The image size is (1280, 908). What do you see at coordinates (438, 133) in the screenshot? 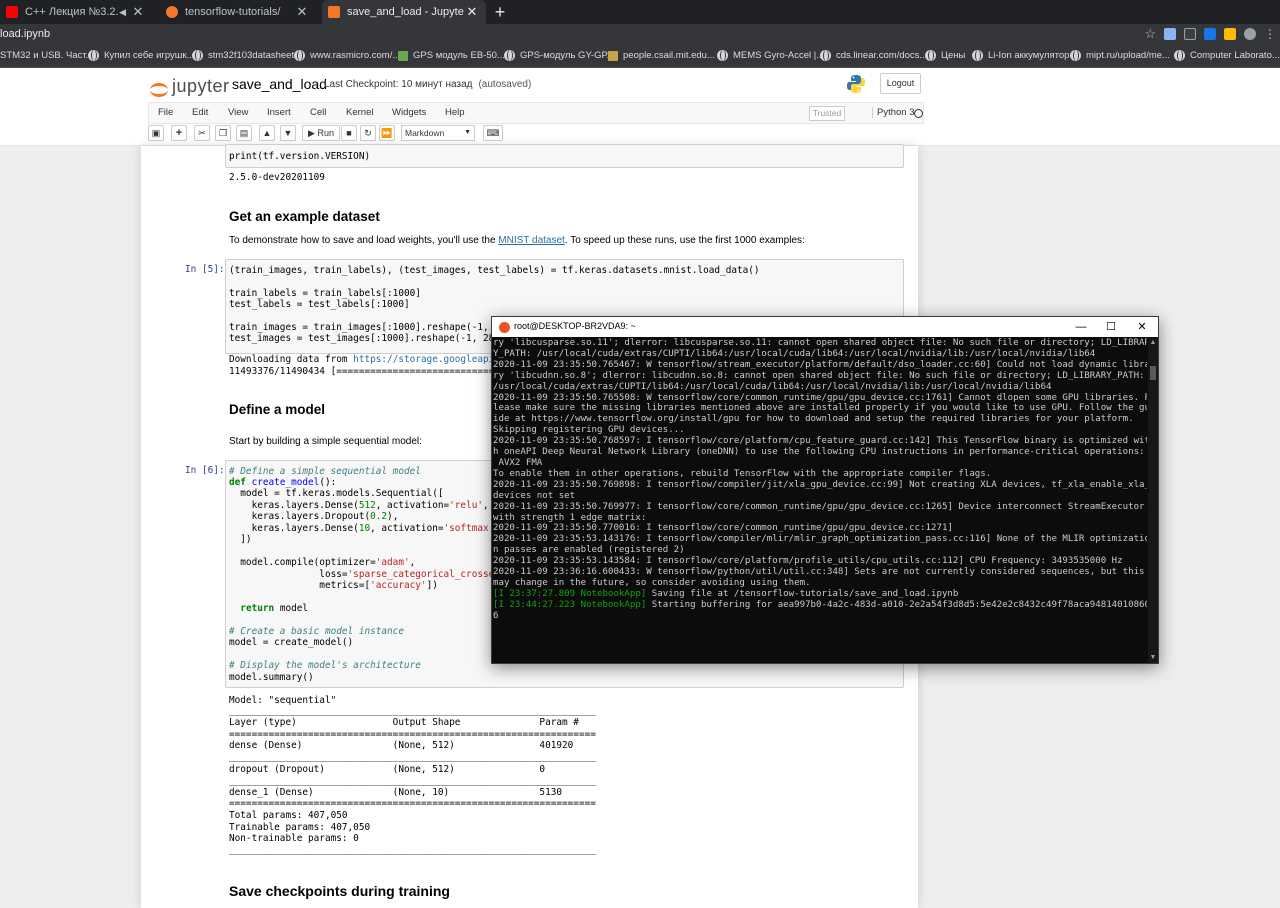
I see `cell-type-select: Markdown ▼` at bounding box center [438, 133].